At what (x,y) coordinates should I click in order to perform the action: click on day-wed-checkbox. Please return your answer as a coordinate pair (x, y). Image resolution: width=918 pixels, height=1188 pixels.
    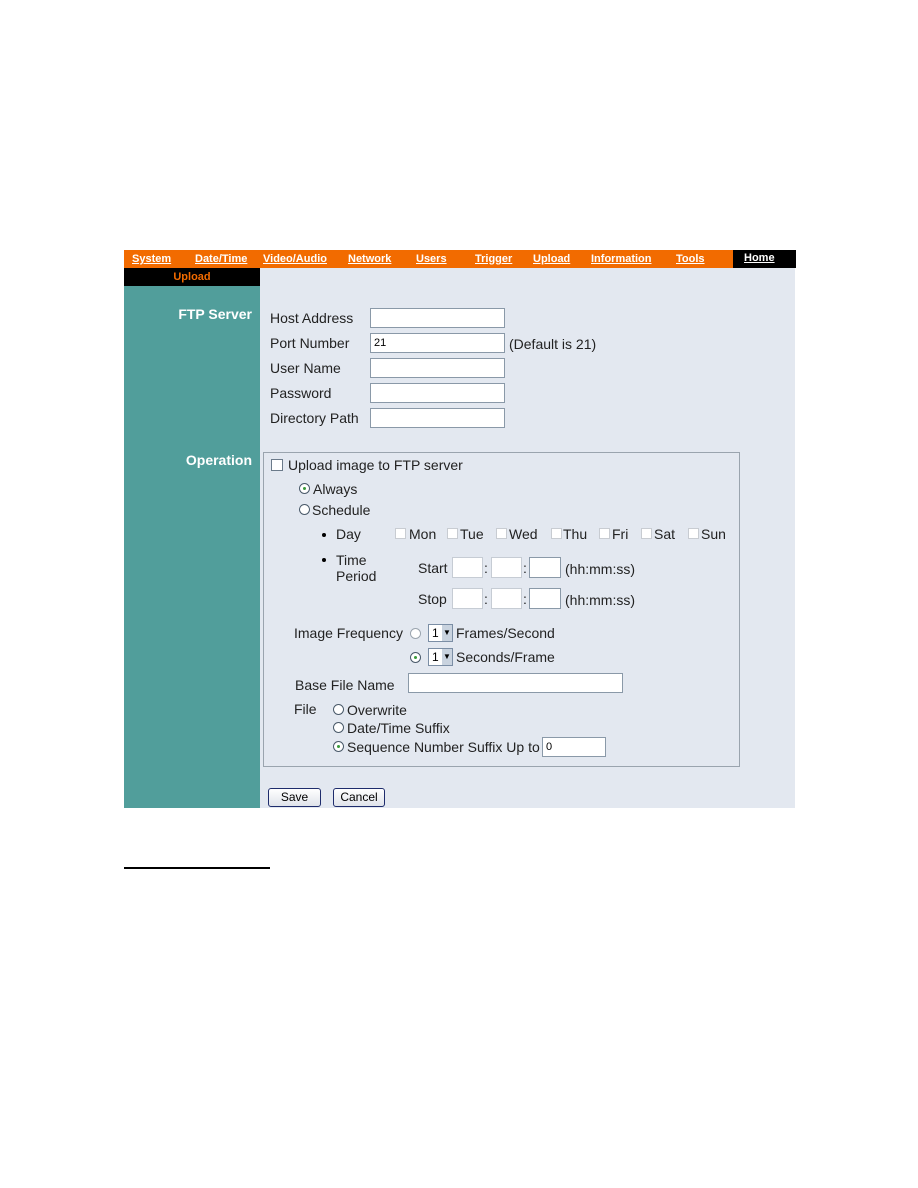
    Looking at the image, I should click on (501, 533).